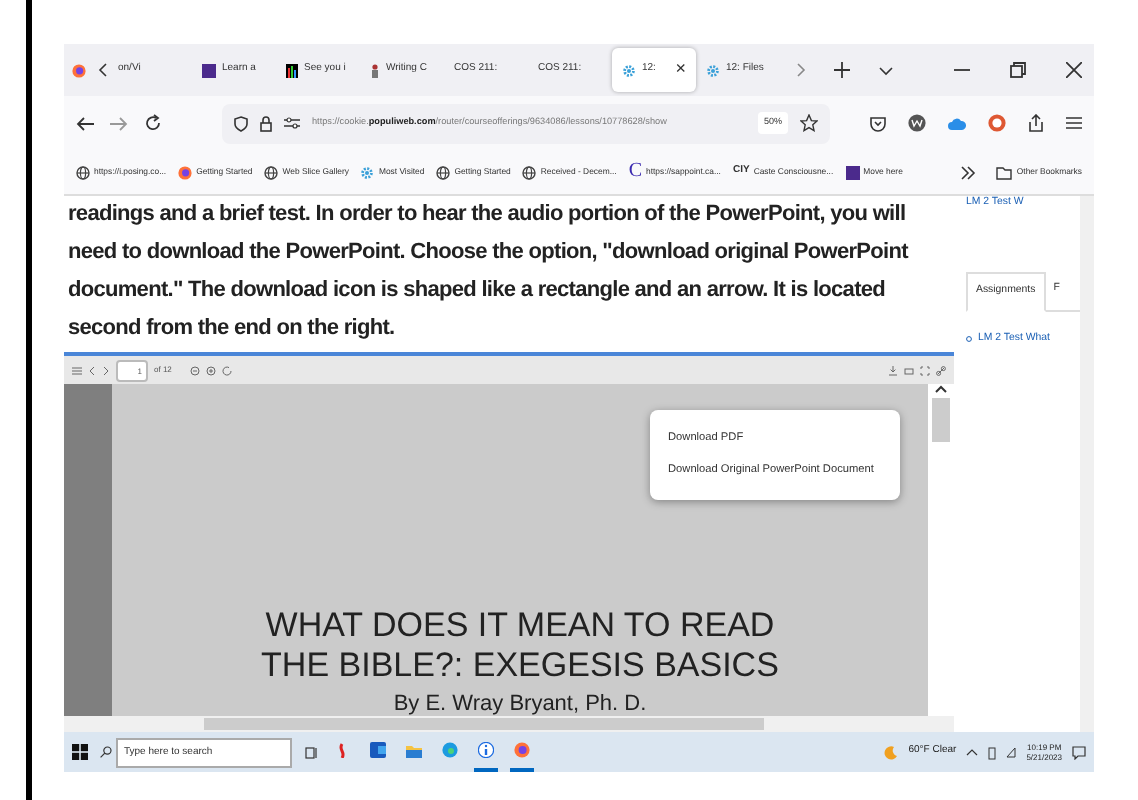  Describe the element at coordinates (1074, 123) in the screenshot. I see `menu-icon` at that location.